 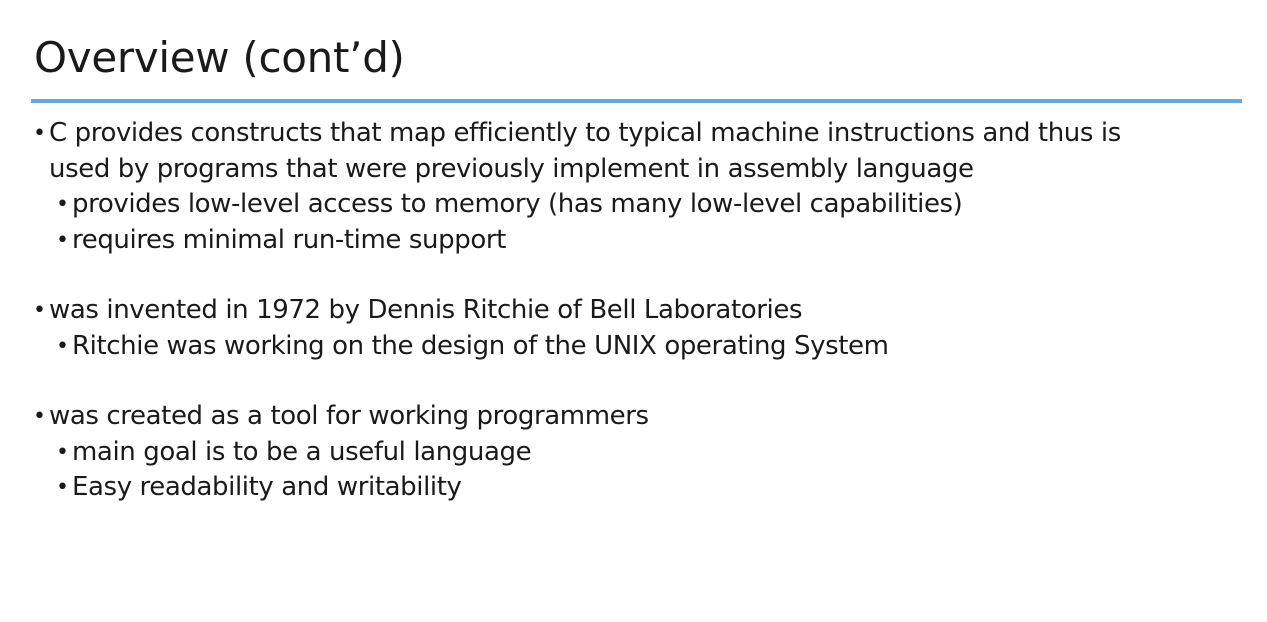 I want to click on title-underline, so click(x=636, y=101).